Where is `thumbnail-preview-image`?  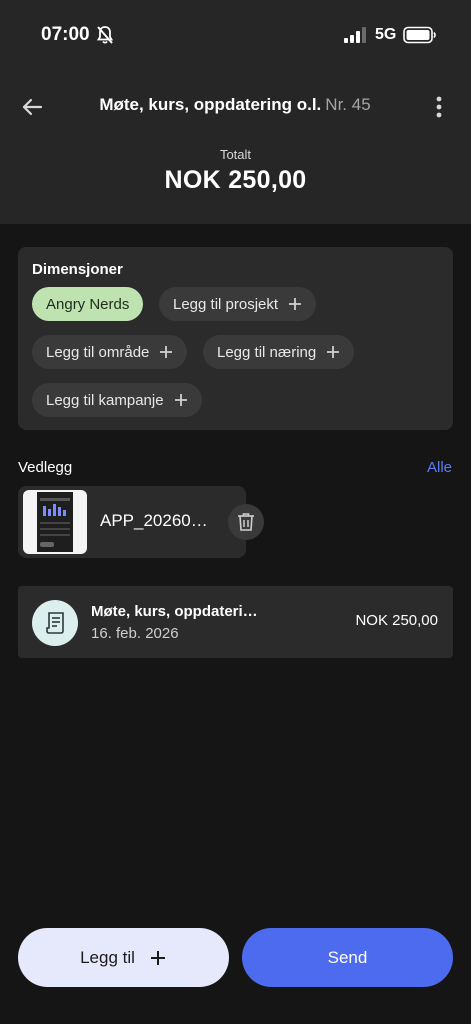 thumbnail-preview-image is located at coordinates (55, 522).